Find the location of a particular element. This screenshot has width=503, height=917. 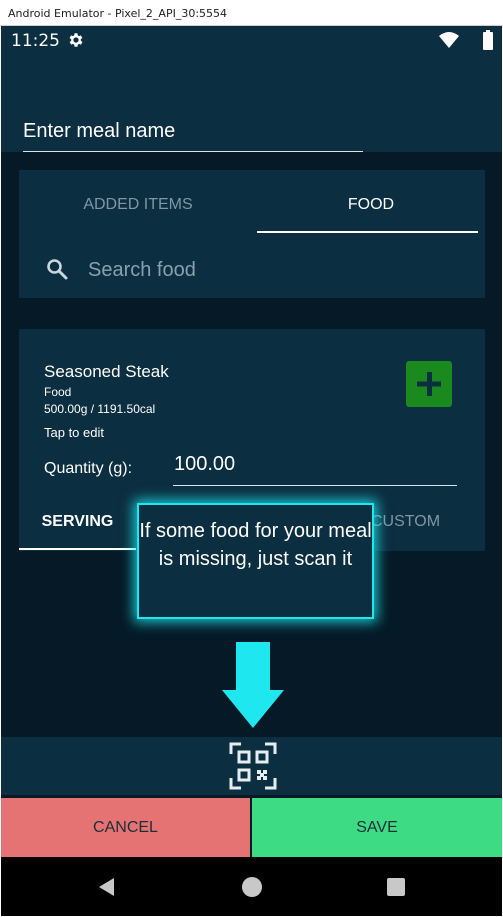

tab-serving: SERVING is located at coordinates (77, 532).